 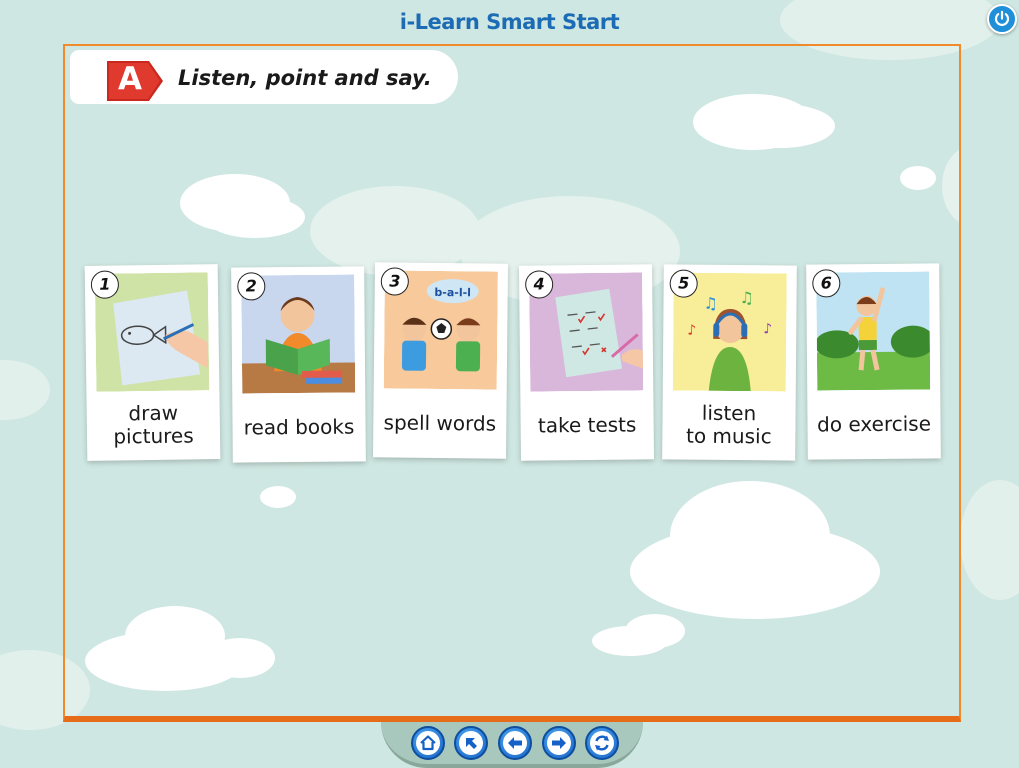 What do you see at coordinates (440, 422) in the screenshot?
I see `card-caption: spell words` at bounding box center [440, 422].